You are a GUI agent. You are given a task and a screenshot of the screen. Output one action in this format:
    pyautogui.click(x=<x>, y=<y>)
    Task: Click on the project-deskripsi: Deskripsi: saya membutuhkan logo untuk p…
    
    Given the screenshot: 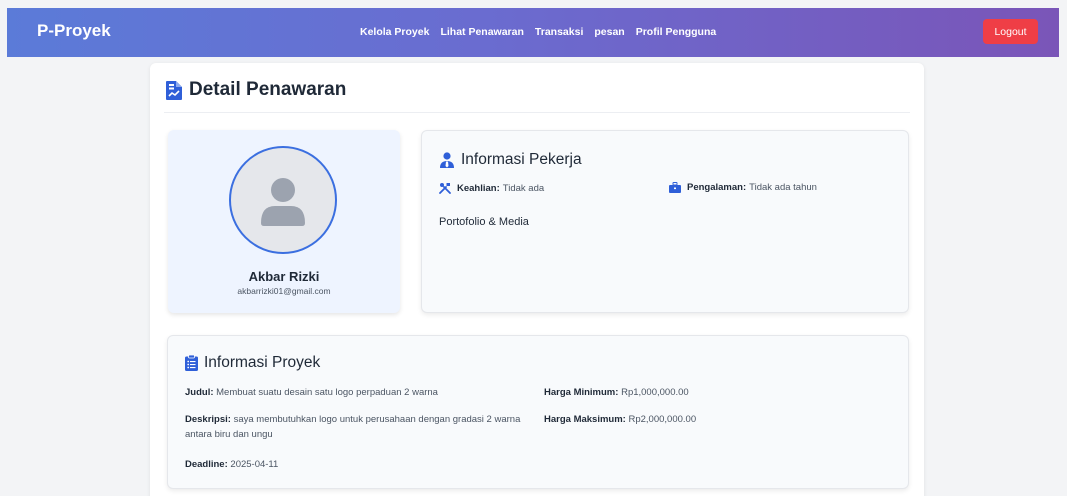 What is the action you would take?
    pyautogui.click(x=365, y=427)
    